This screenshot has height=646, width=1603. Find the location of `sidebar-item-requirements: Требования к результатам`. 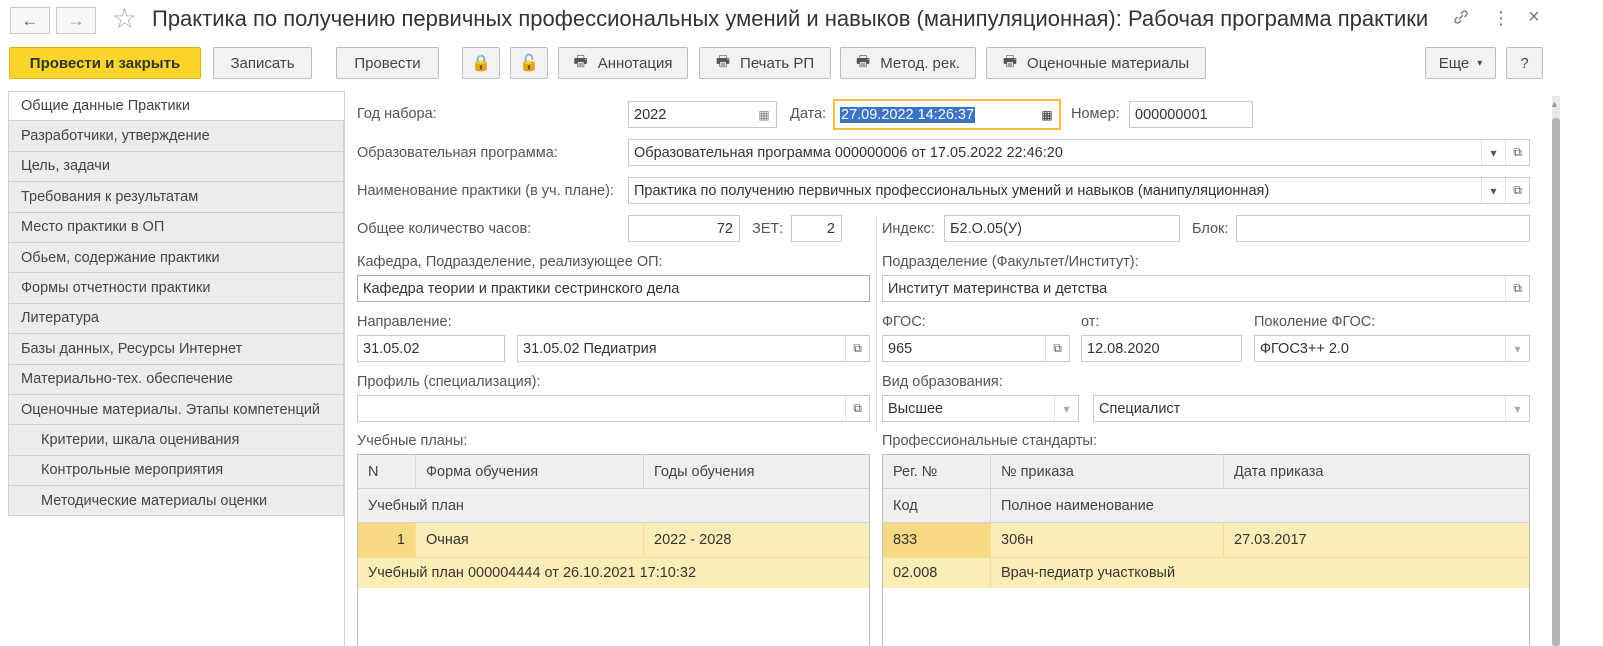

sidebar-item-requirements: Требования к результатам is located at coordinates (176, 197).